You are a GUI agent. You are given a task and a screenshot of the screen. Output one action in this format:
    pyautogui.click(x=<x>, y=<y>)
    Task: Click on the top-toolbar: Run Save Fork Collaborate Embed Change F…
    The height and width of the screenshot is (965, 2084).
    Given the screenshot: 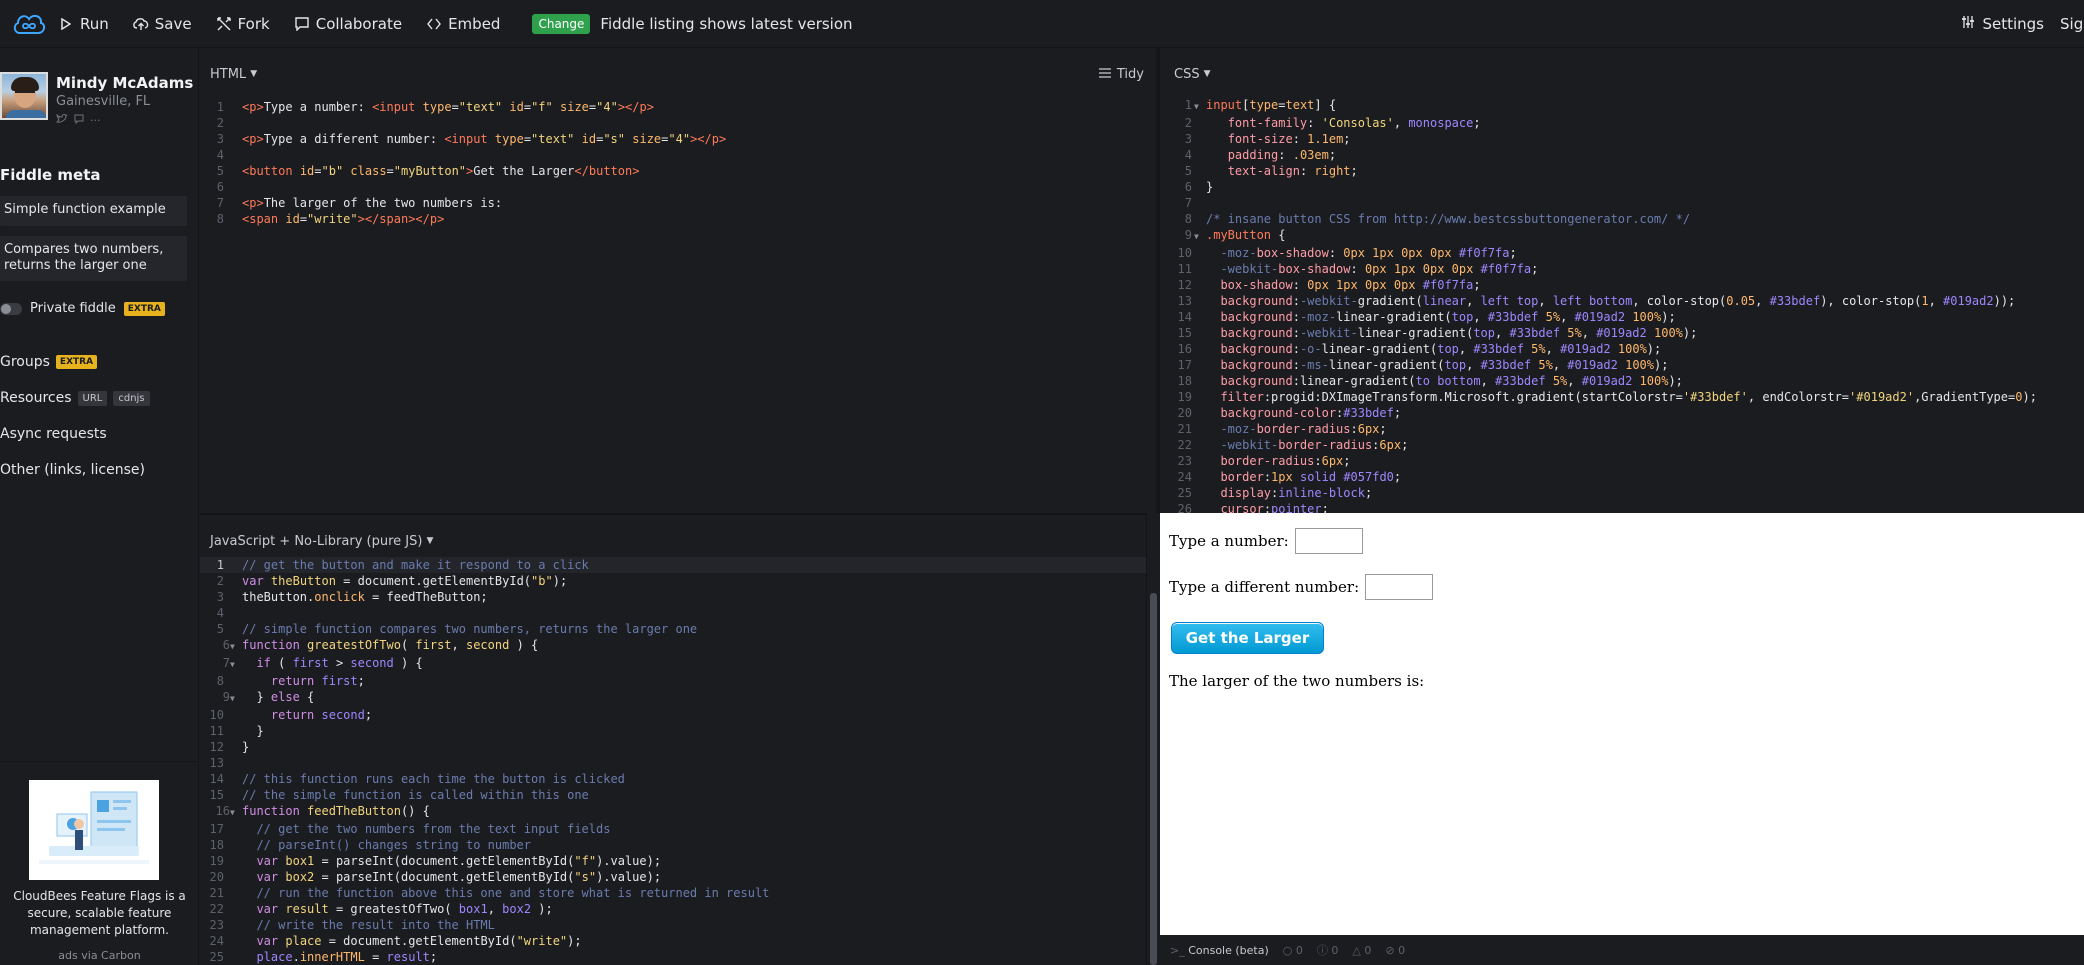 What is the action you would take?
    pyautogui.click(x=1042, y=24)
    